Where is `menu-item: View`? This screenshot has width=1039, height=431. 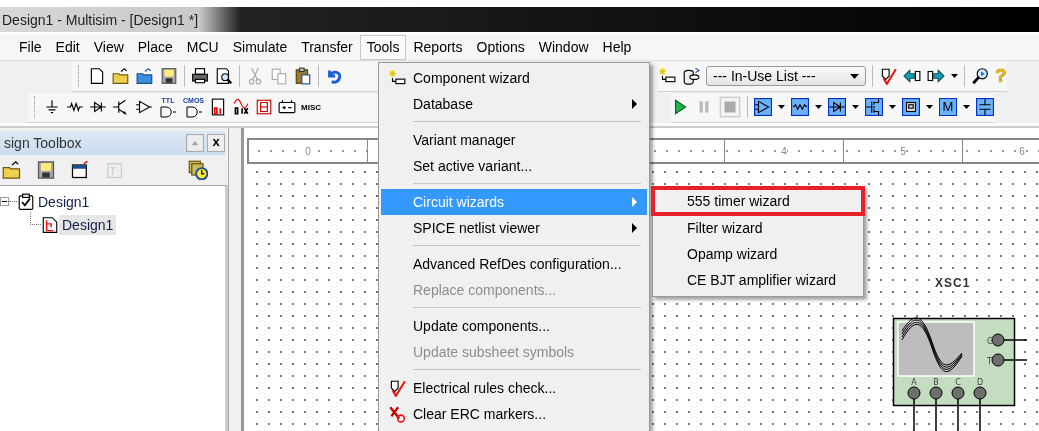 menu-item: View is located at coordinates (108, 47).